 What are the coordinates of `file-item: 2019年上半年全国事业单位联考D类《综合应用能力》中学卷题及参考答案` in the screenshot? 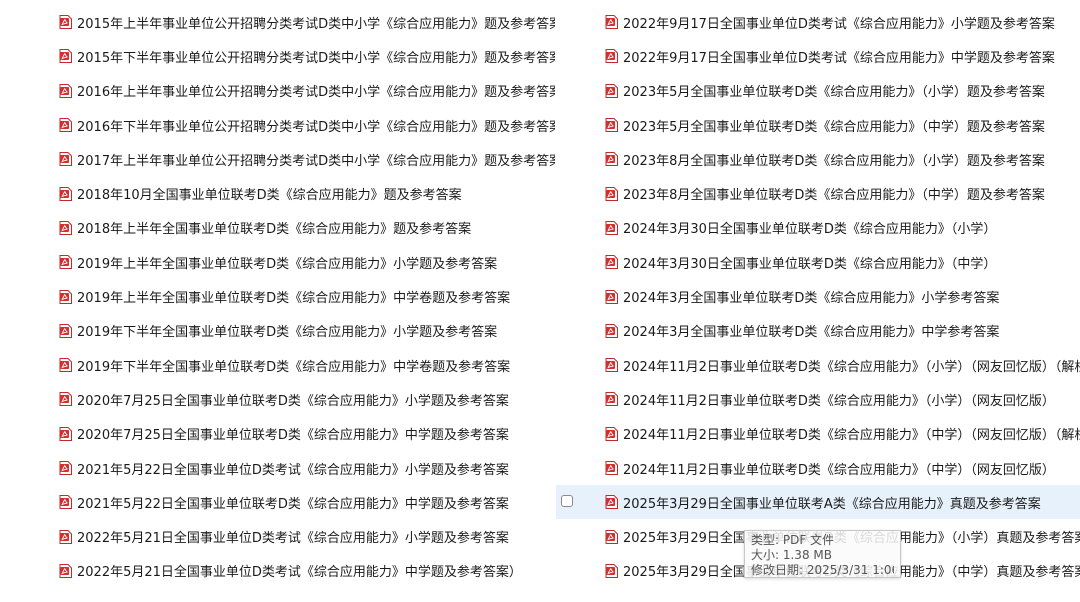 It's located at (305, 296).